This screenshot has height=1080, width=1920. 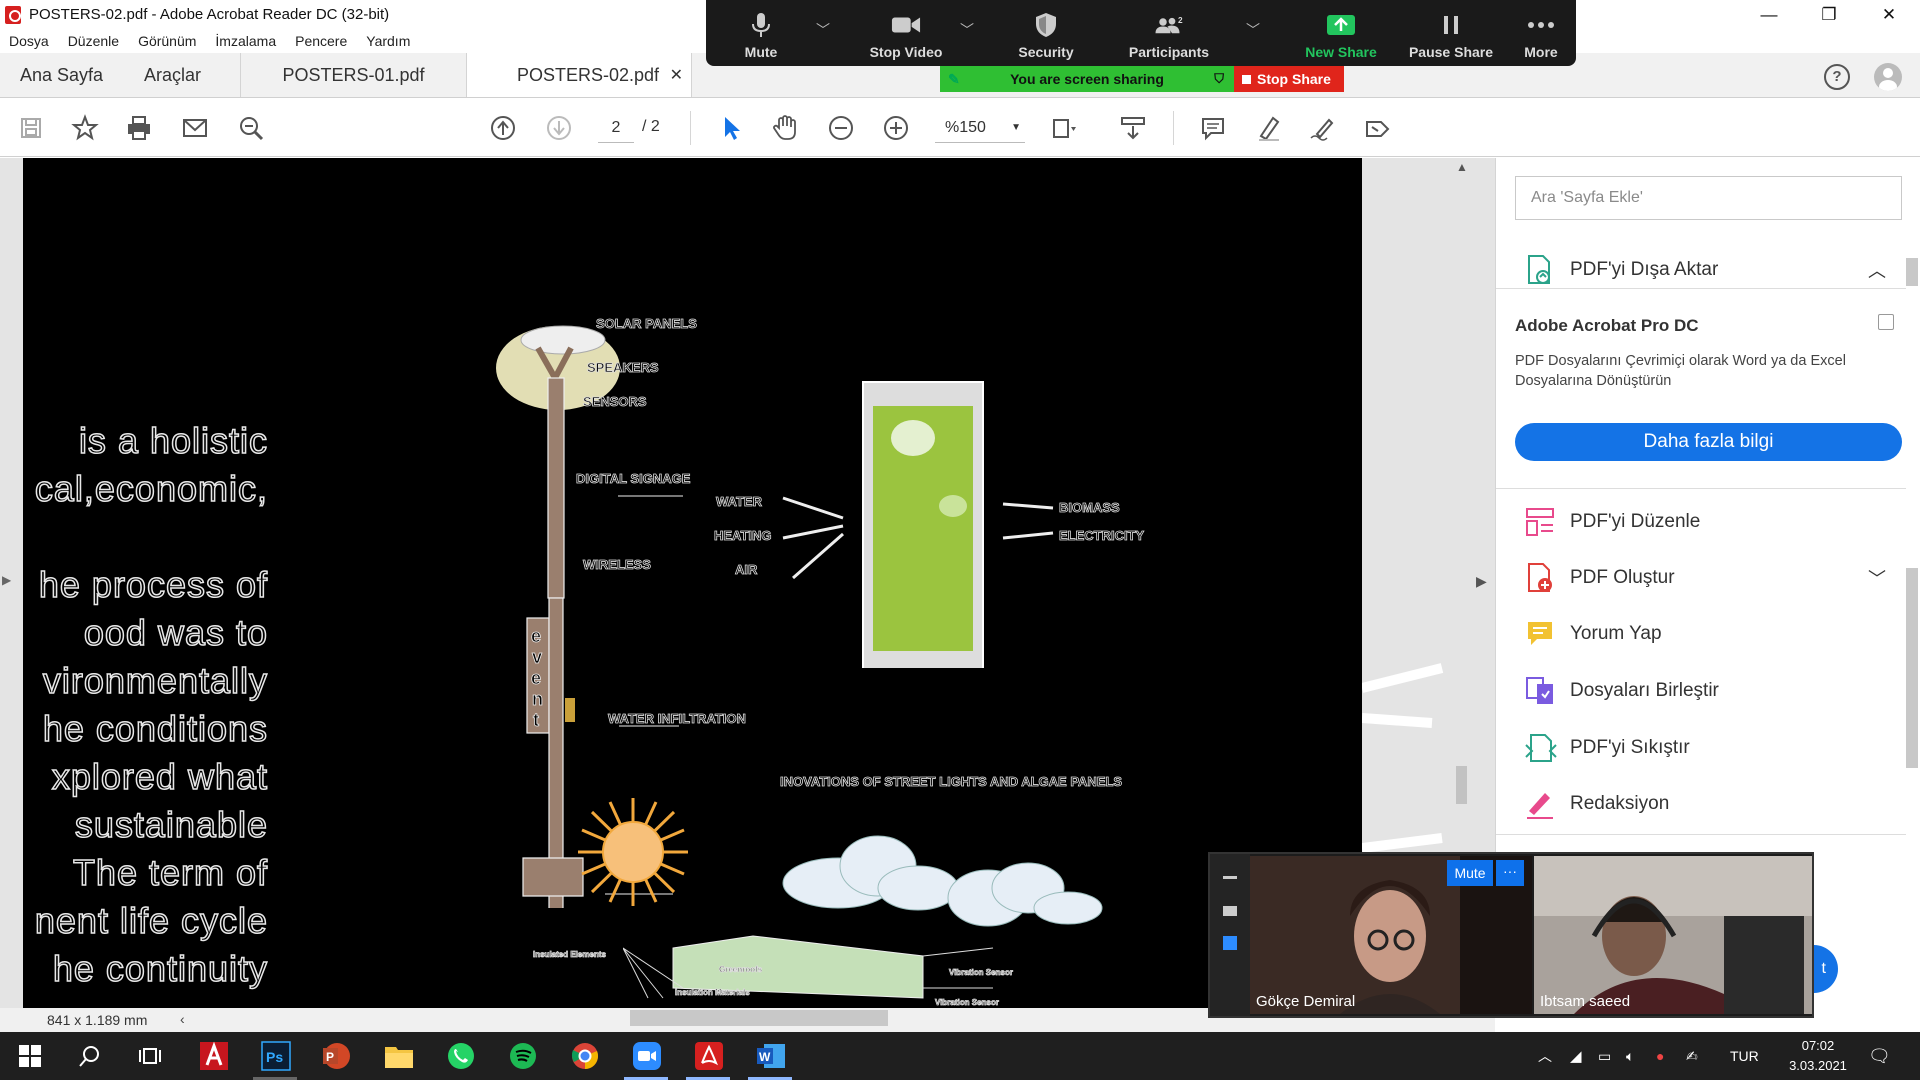 I want to click on stop-share-button: Stop Share, so click(x=1289, y=79).